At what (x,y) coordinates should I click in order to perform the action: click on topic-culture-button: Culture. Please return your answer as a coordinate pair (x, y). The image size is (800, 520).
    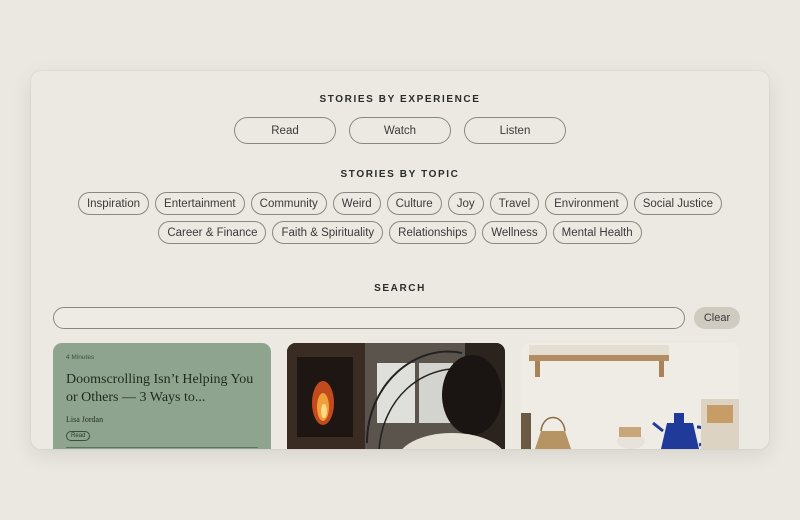
    Looking at the image, I should click on (414, 203).